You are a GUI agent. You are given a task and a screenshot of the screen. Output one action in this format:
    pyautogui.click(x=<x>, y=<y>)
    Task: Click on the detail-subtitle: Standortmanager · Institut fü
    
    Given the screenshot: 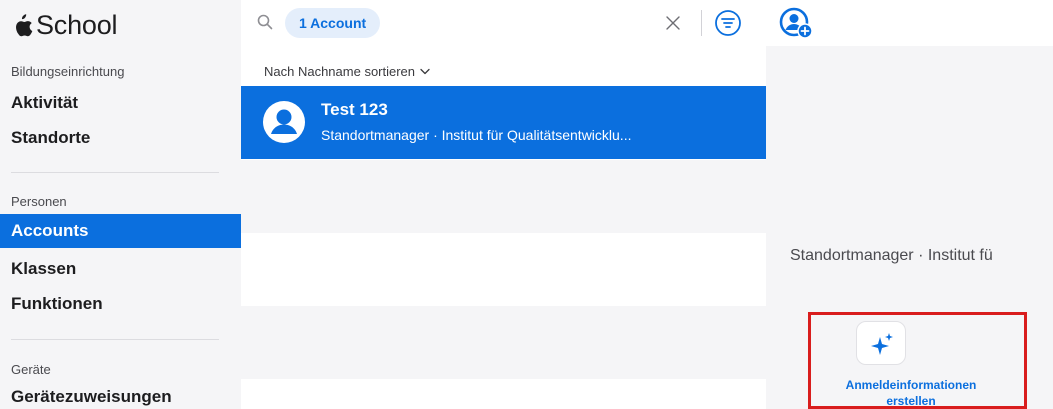 What is the action you would take?
    pyautogui.click(x=891, y=255)
    